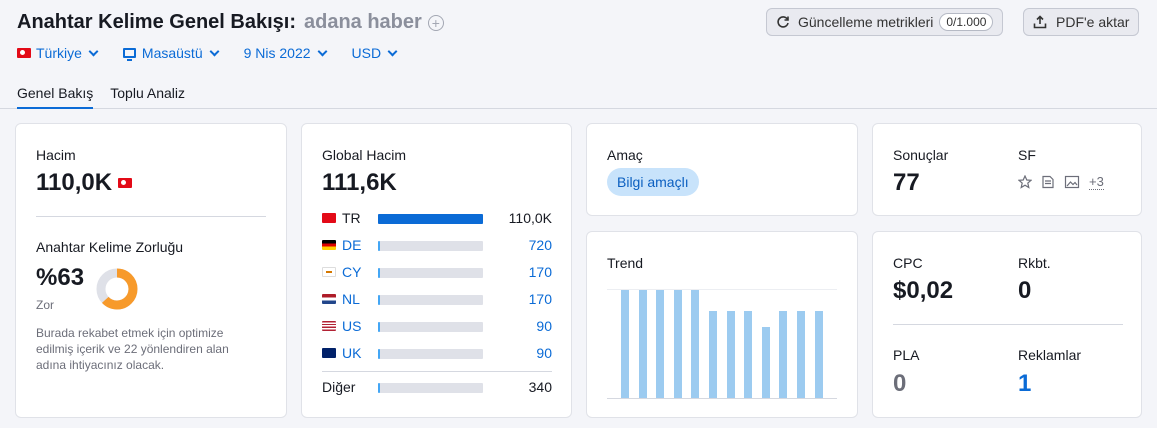 This screenshot has width=1157, height=428. I want to click on country-filter: Türkiye, so click(58, 53).